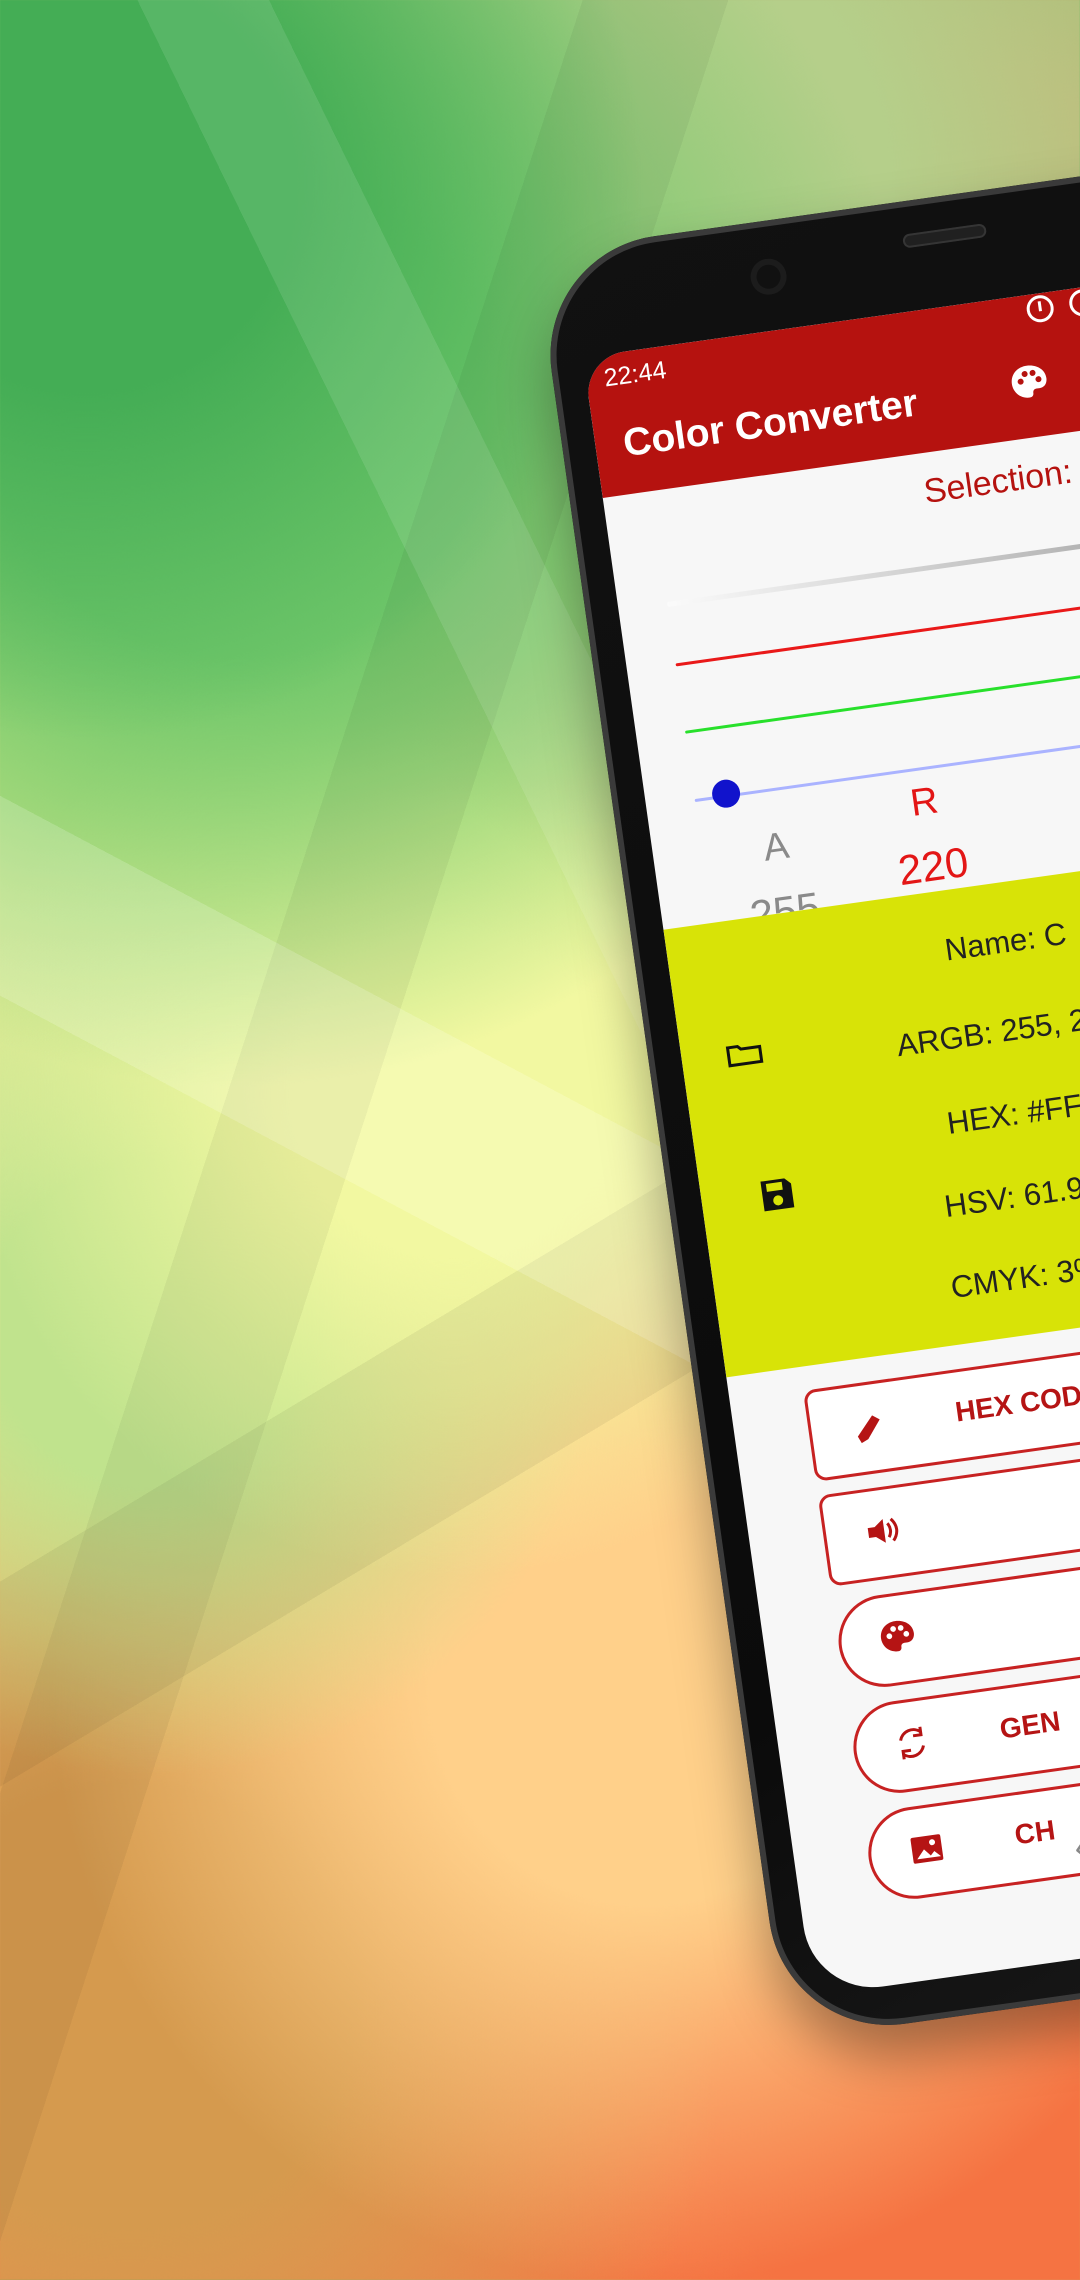 The width and height of the screenshot is (1080, 2280). Describe the element at coordinates (1040, 308) in the screenshot. I see `alarm-icon` at that location.